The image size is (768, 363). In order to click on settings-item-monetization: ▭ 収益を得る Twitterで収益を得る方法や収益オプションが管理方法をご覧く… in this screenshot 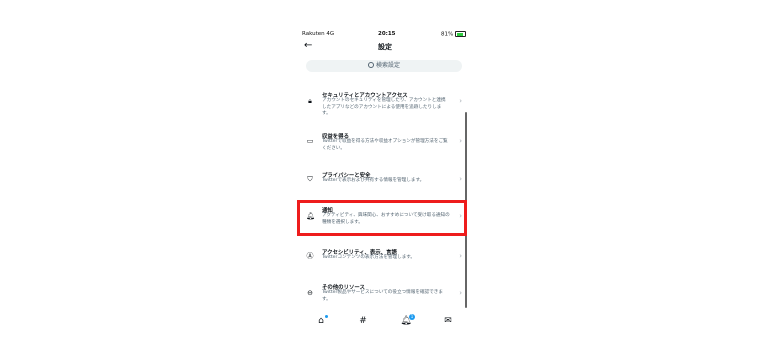, I will do `click(382, 141)`.